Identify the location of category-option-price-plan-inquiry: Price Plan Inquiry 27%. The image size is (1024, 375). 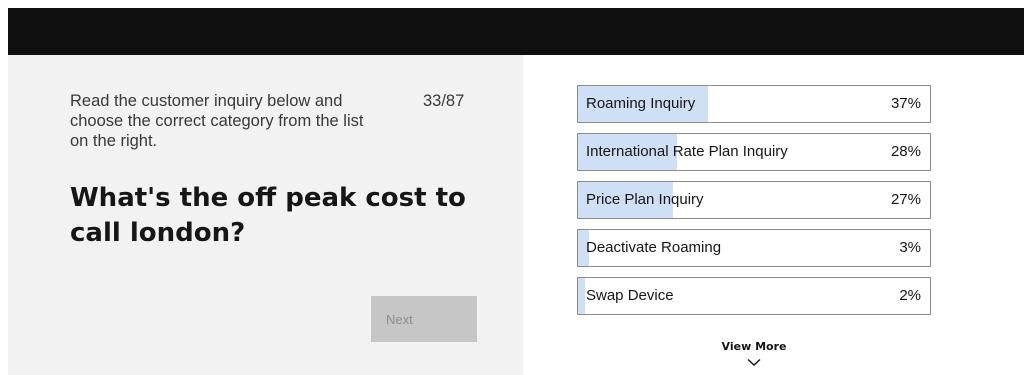
(754, 200).